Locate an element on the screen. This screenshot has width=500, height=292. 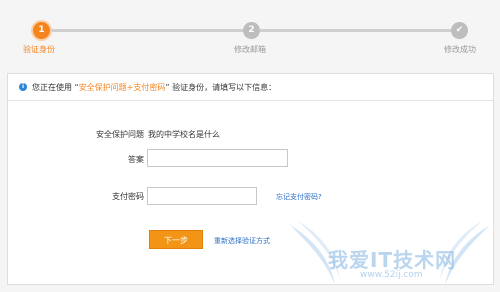
notice-suffix: ” 验证身份，请填写以下信息： is located at coordinates (221, 87).